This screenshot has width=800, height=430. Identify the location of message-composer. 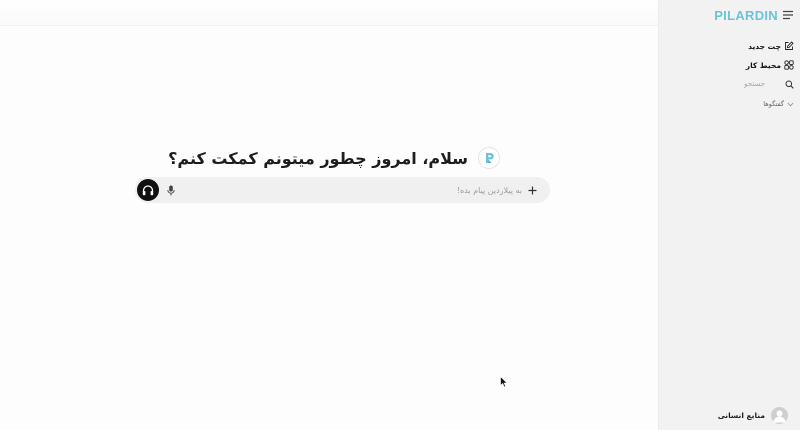
(342, 190).